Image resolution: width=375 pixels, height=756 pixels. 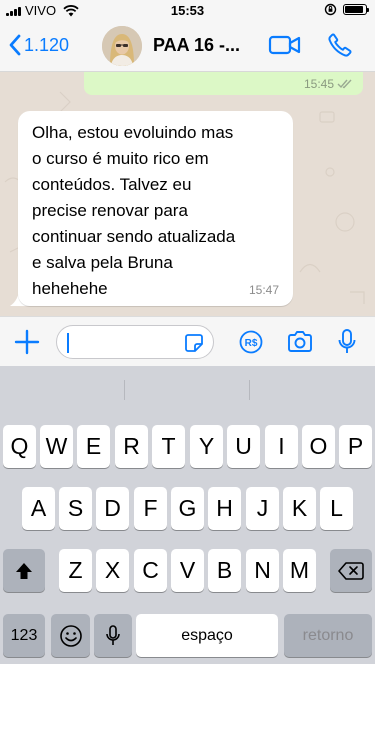 I want to click on key-d: D, so click(x=112, y=508).